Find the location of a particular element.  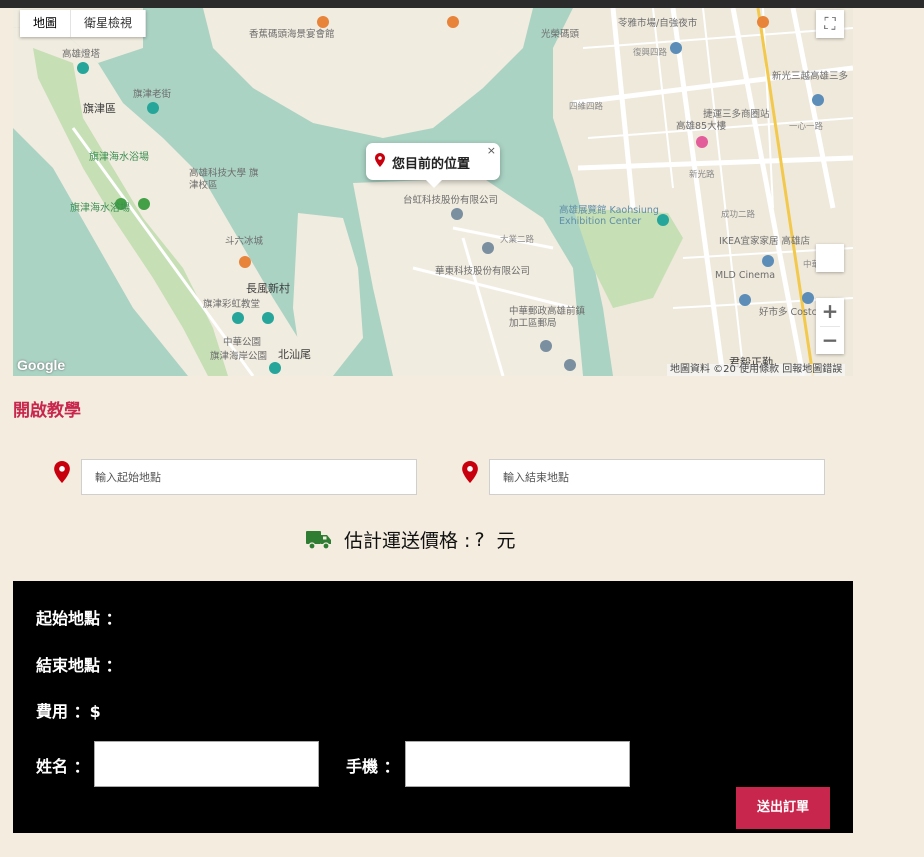

map-type-map-button: 地圖 is located at coordinates (46, 23).